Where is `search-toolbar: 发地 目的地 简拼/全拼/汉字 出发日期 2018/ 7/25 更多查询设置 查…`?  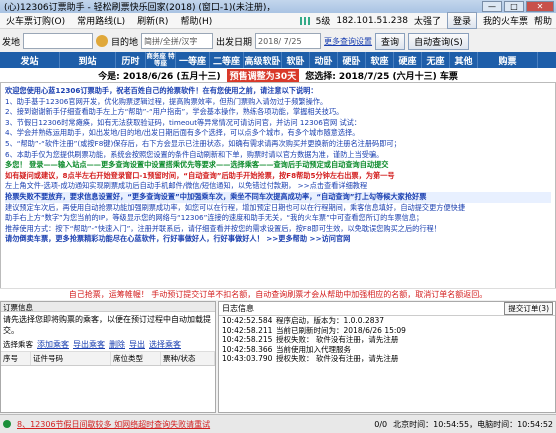 search-toolbar: 发地 目的地 简拼/全拼/汉字 出发日期 2018/ 7/25 更多查询设置 查… is located at coordinates (278, 41).